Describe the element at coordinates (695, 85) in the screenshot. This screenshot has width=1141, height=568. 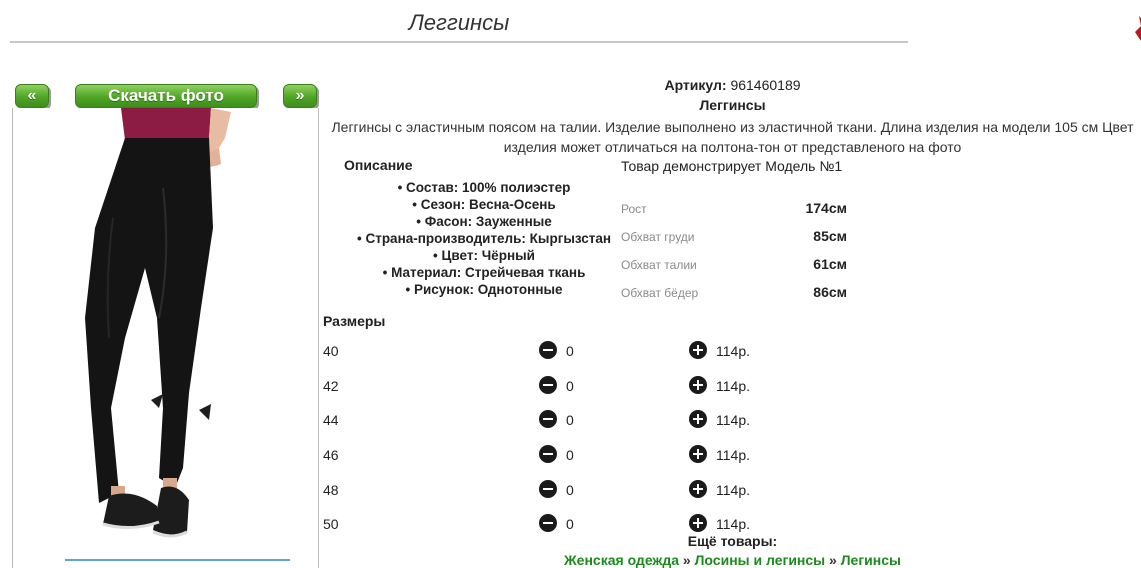
I see `article-label: Артикул:` at that location.